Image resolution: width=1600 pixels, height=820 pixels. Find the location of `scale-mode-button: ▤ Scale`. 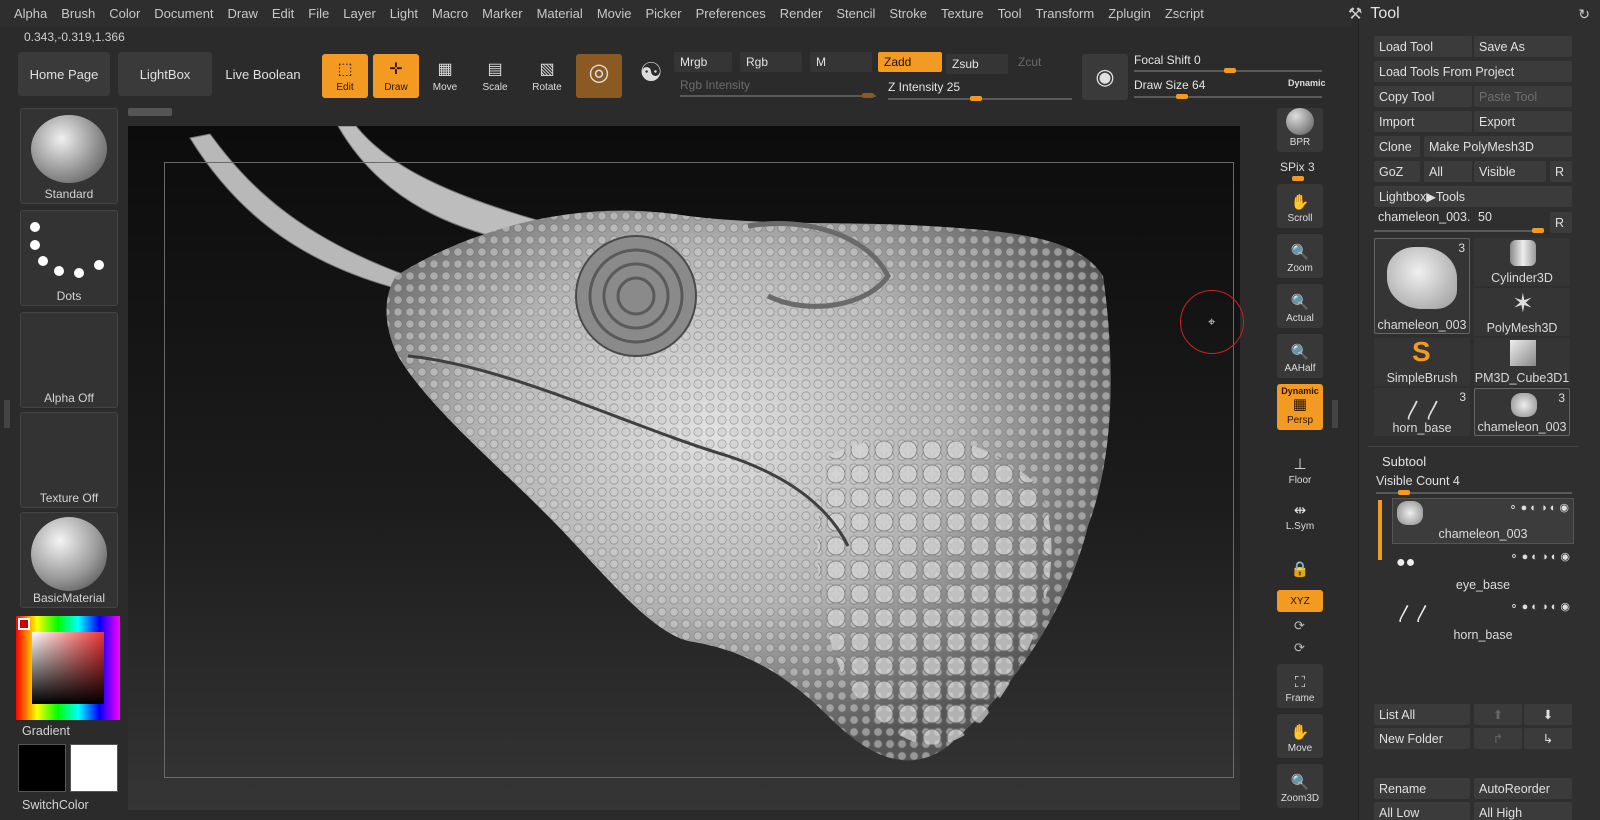

scale-mode-button: ▤ Scale is located at coordinates (495, 76).